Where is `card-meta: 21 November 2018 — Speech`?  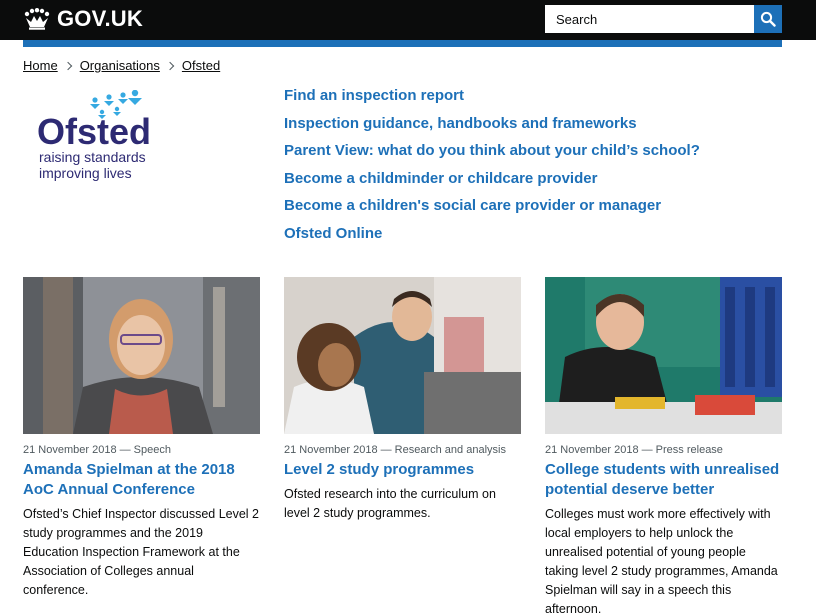 card-meta: 21 November 2018 — Speech is located at coordinates (97, 450).